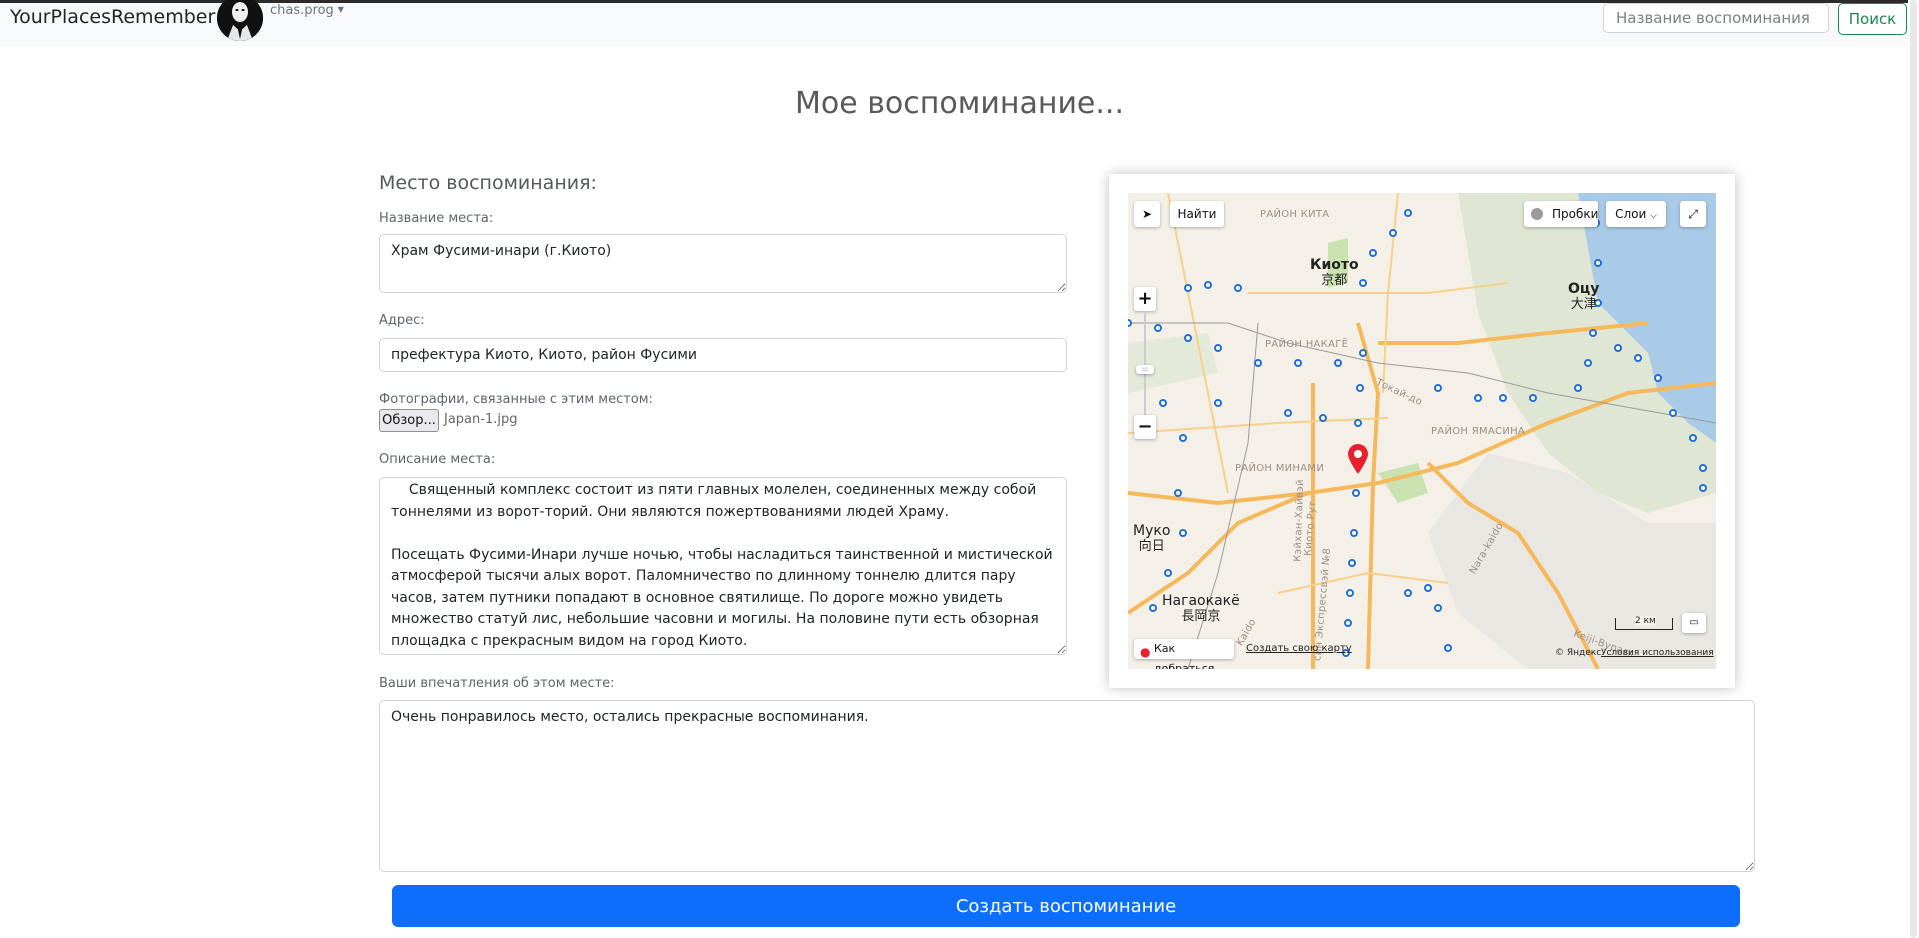 This screenshot has height=938, width=1919. Describe the element at coordinates (1537, 214) in the screenshot. I see `traffic-light-icon` at that location.